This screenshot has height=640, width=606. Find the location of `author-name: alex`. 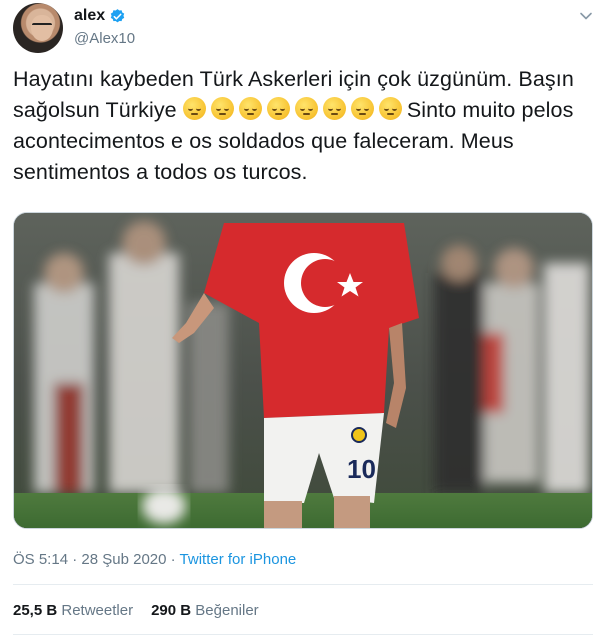

author-name: alex is located at coordinates (89, 16).